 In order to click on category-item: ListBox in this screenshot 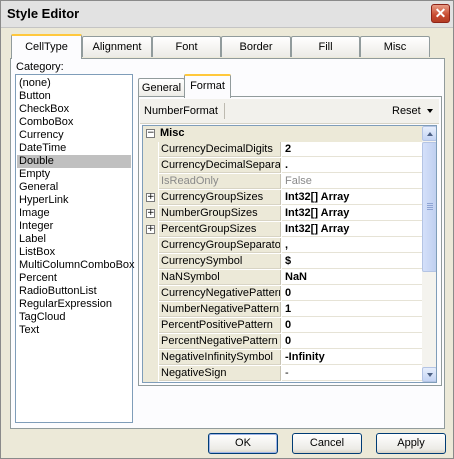, I will do `click(74, 252)`.